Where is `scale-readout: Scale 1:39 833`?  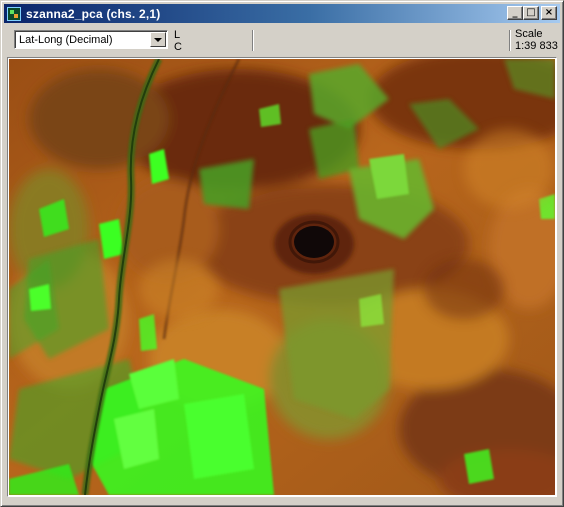 scale-readout: Scale 1:39 833 is located at coordinates (536, 40).